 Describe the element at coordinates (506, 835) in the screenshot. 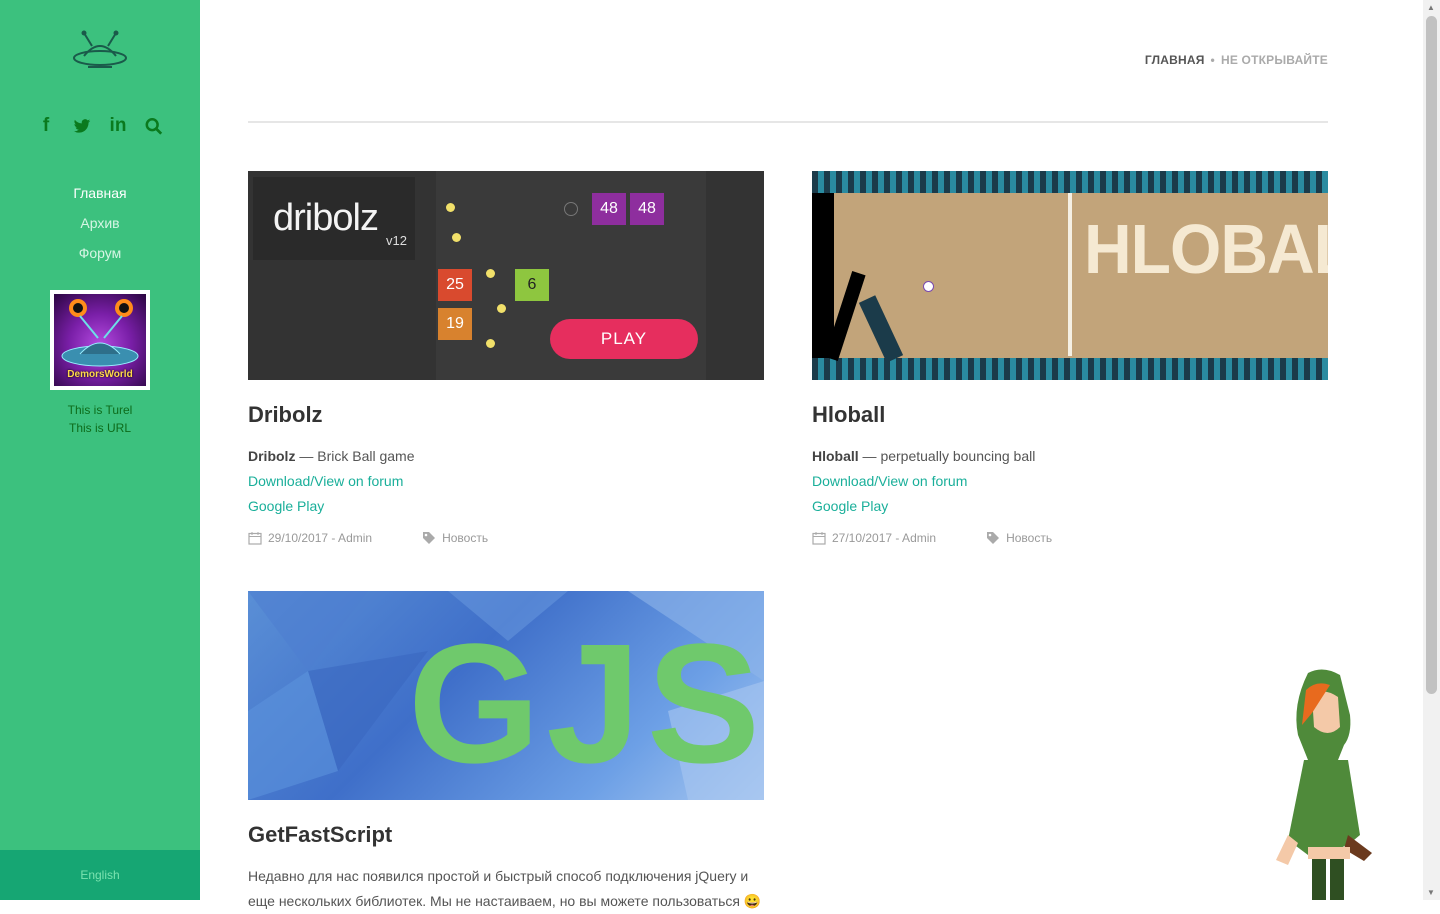

I see `post-title: GetFastScript` at that location.